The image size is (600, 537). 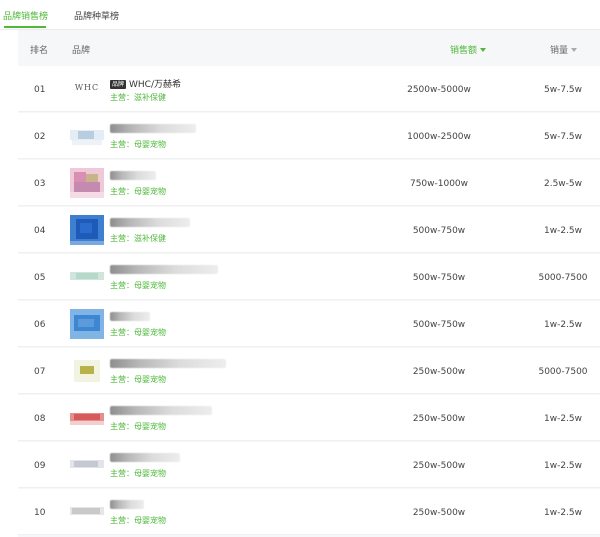 I want to click on rank-number: 07, so click(x=40, y=372).